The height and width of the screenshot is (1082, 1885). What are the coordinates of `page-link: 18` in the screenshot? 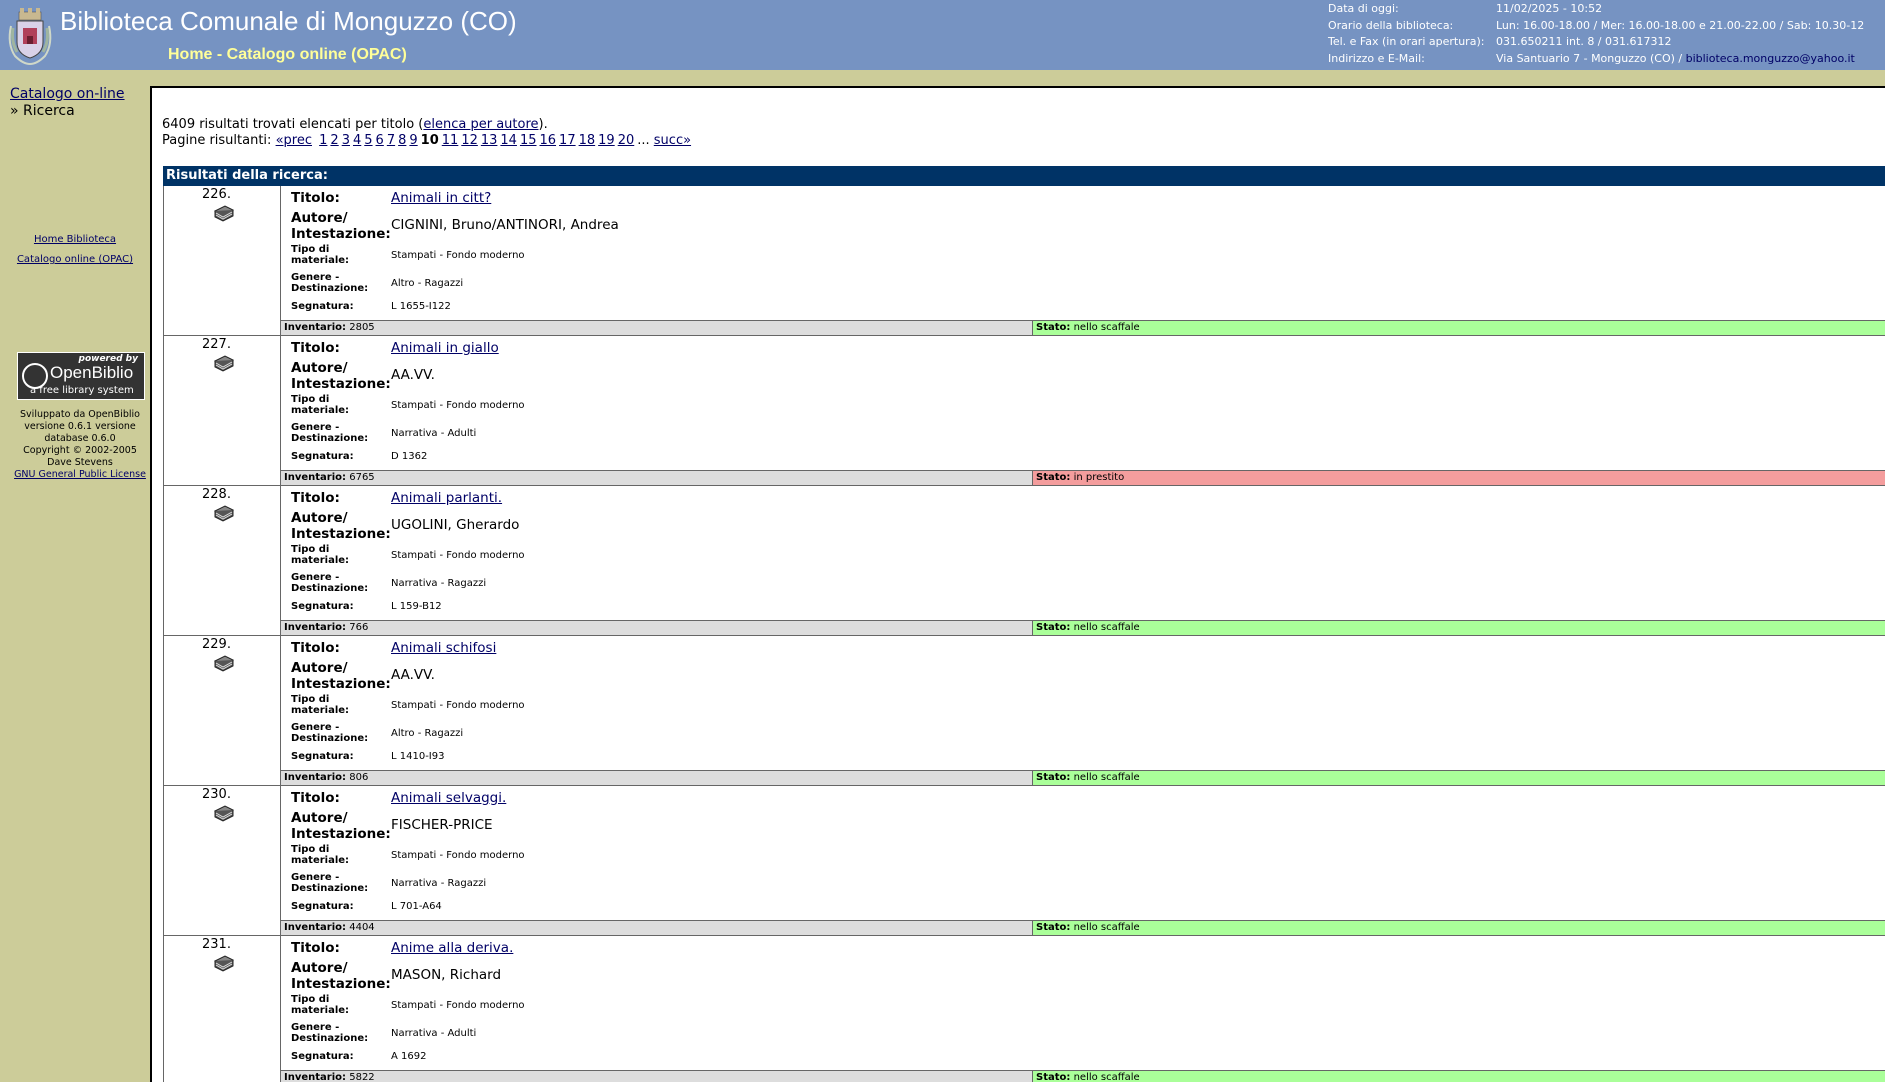 It's located at (587, 140).